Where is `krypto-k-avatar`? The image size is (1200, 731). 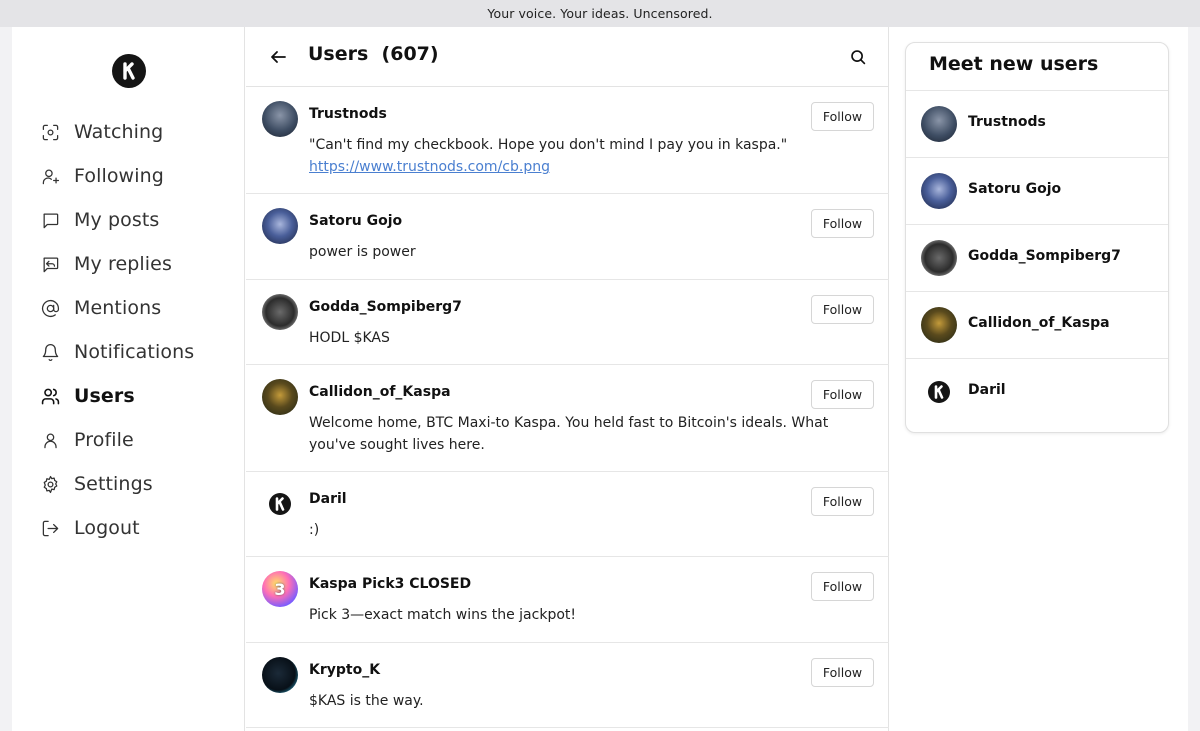 krypto-k-avatar is located at coordinates (280, 675).